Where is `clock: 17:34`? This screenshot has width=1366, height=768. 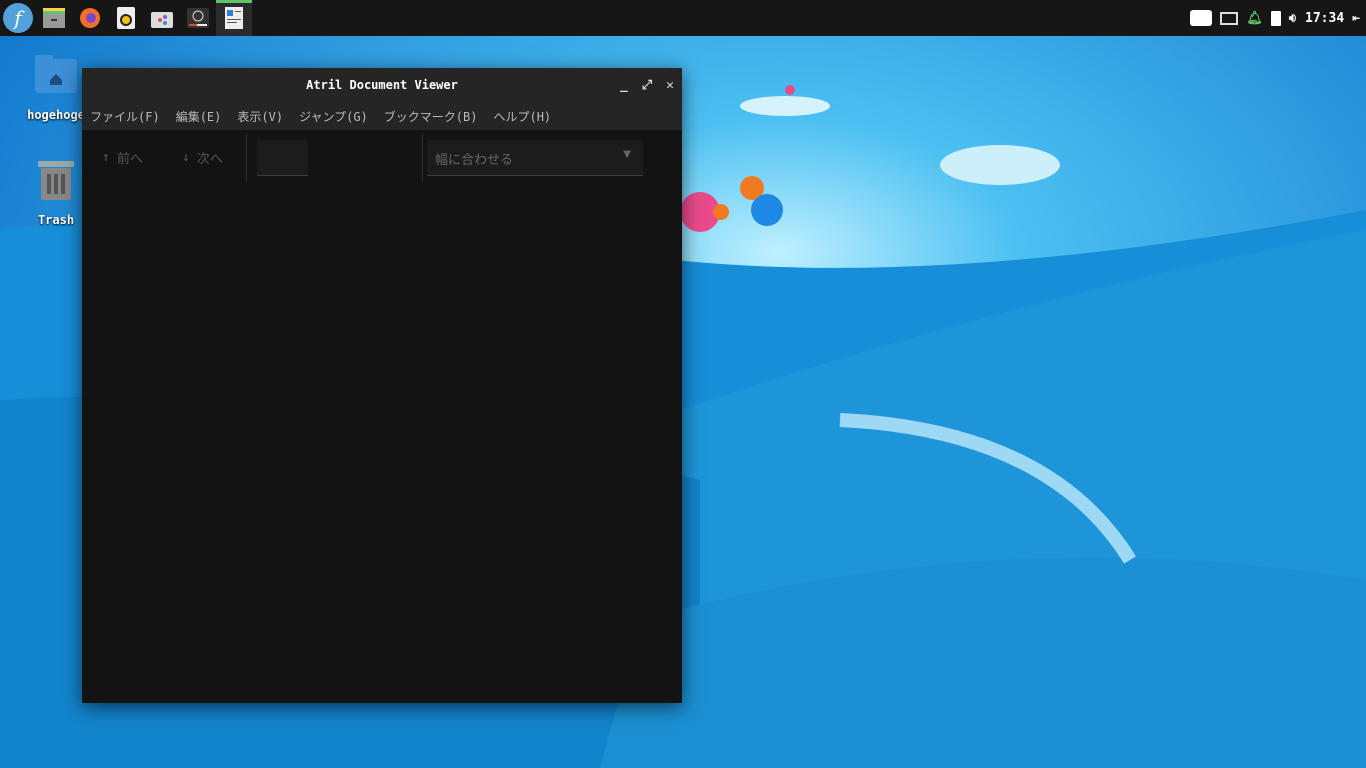 clock: 17:34 is located at coordinates (1324, 18).